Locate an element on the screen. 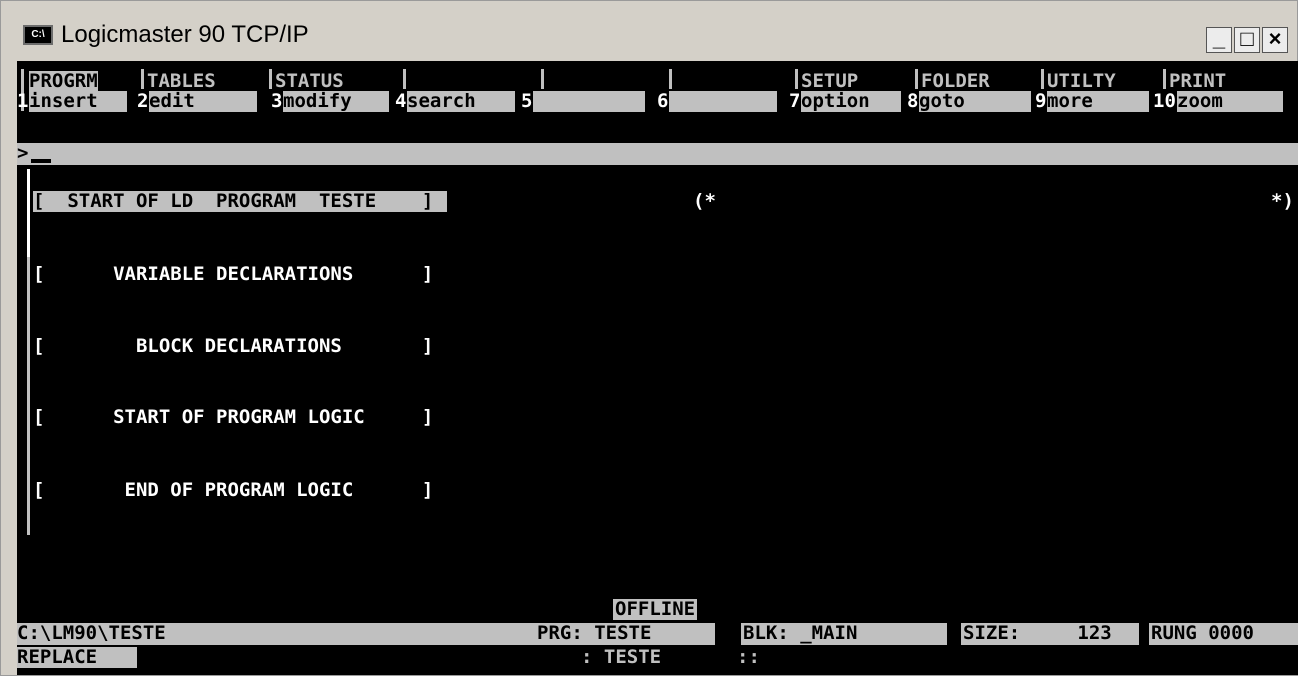  status-path: C:\LM90\TESTE is located at coordinates (91, 633).